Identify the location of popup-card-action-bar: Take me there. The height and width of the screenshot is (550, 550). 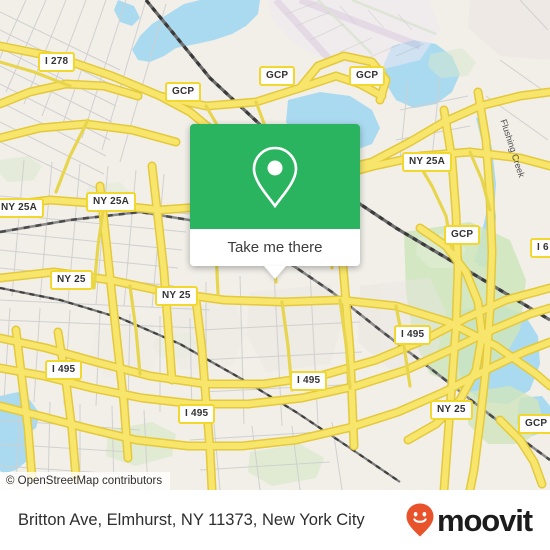
(275, 254).